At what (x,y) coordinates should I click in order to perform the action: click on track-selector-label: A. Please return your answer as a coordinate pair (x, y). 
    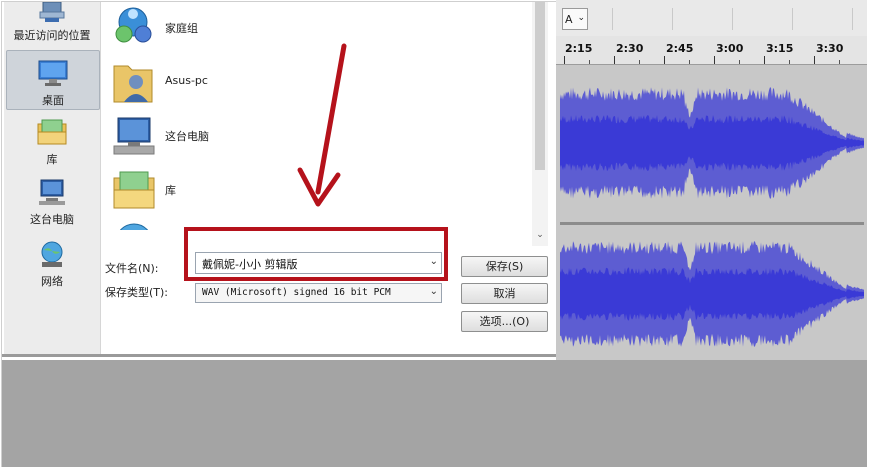
    Looking at the image, I should click on (569, 19).